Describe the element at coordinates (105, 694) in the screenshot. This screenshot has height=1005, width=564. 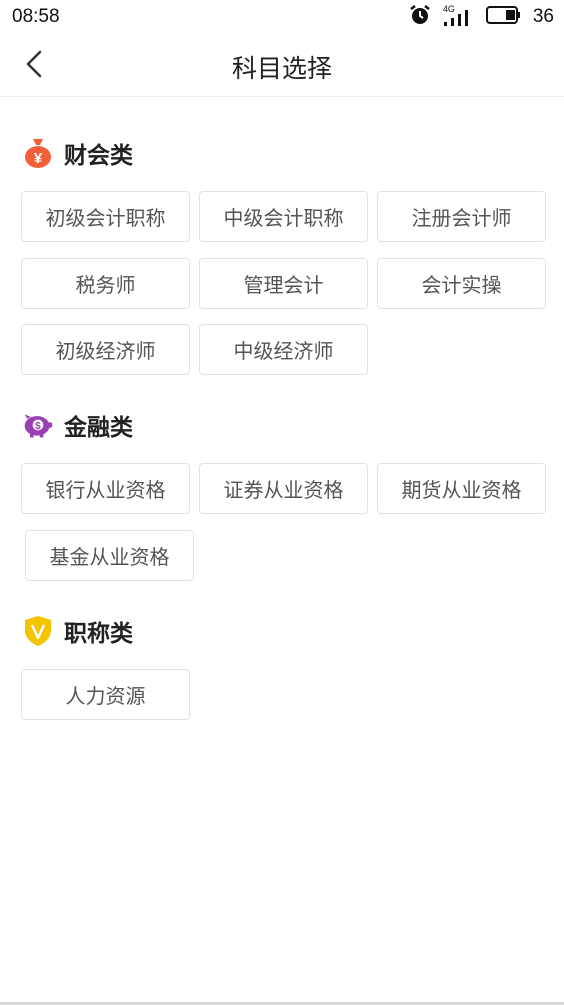
I see `subject-chip: 人力资源` at that location.